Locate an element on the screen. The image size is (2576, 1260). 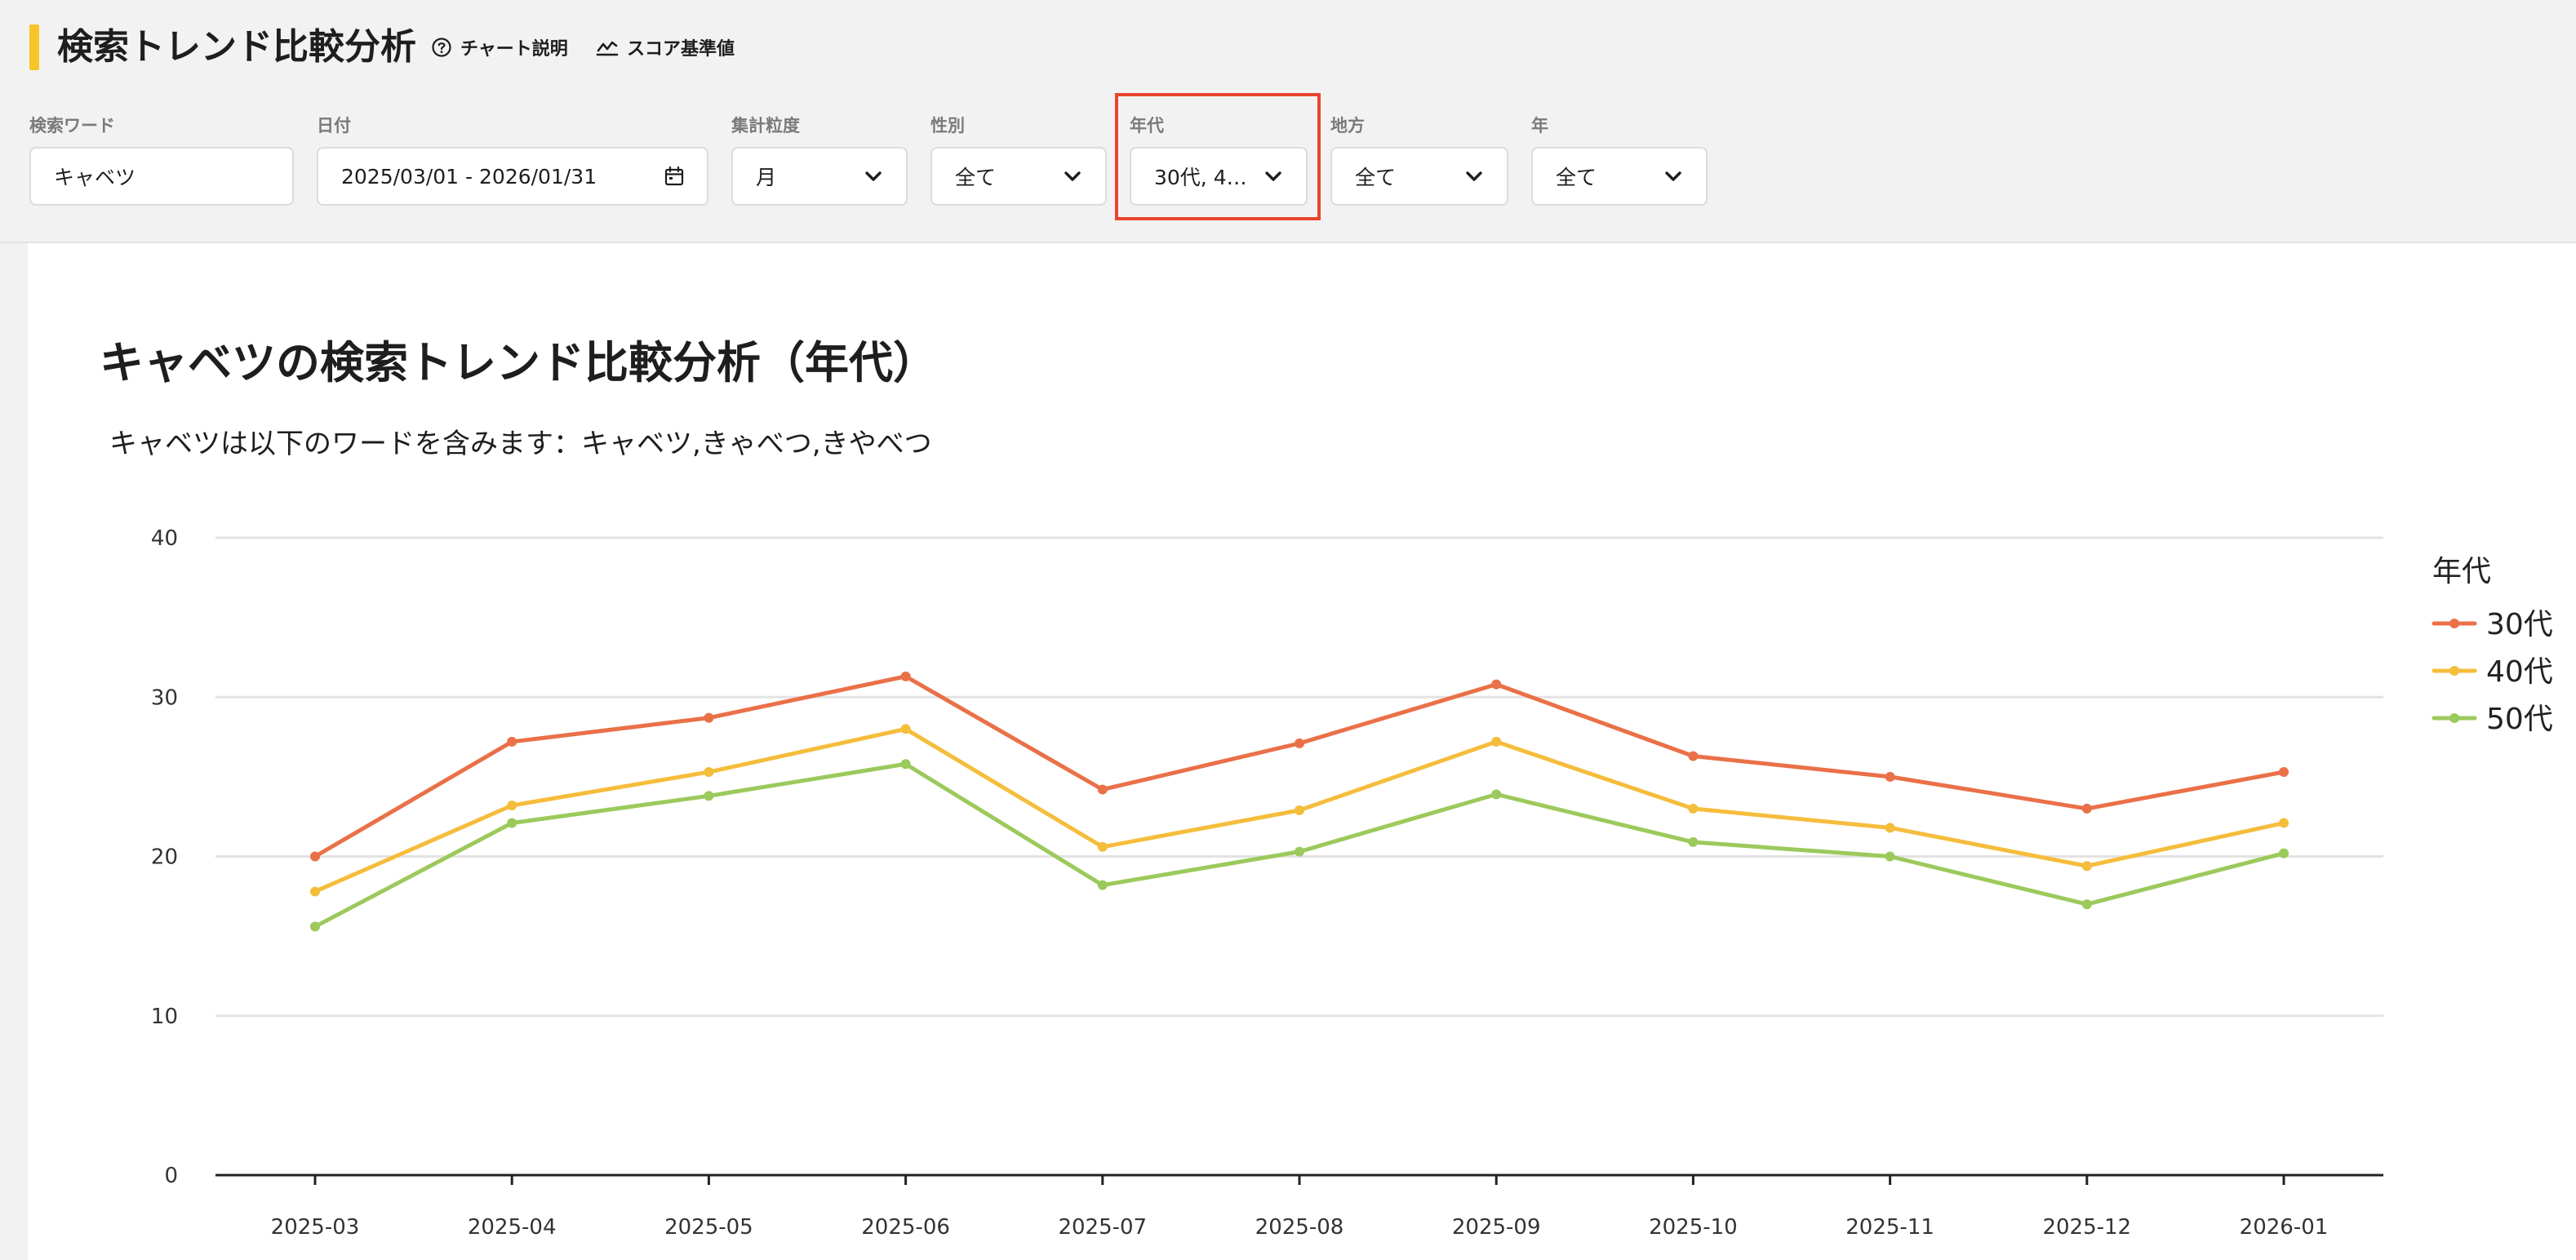
year-label: 年 is located at coordinates (1539, 125).